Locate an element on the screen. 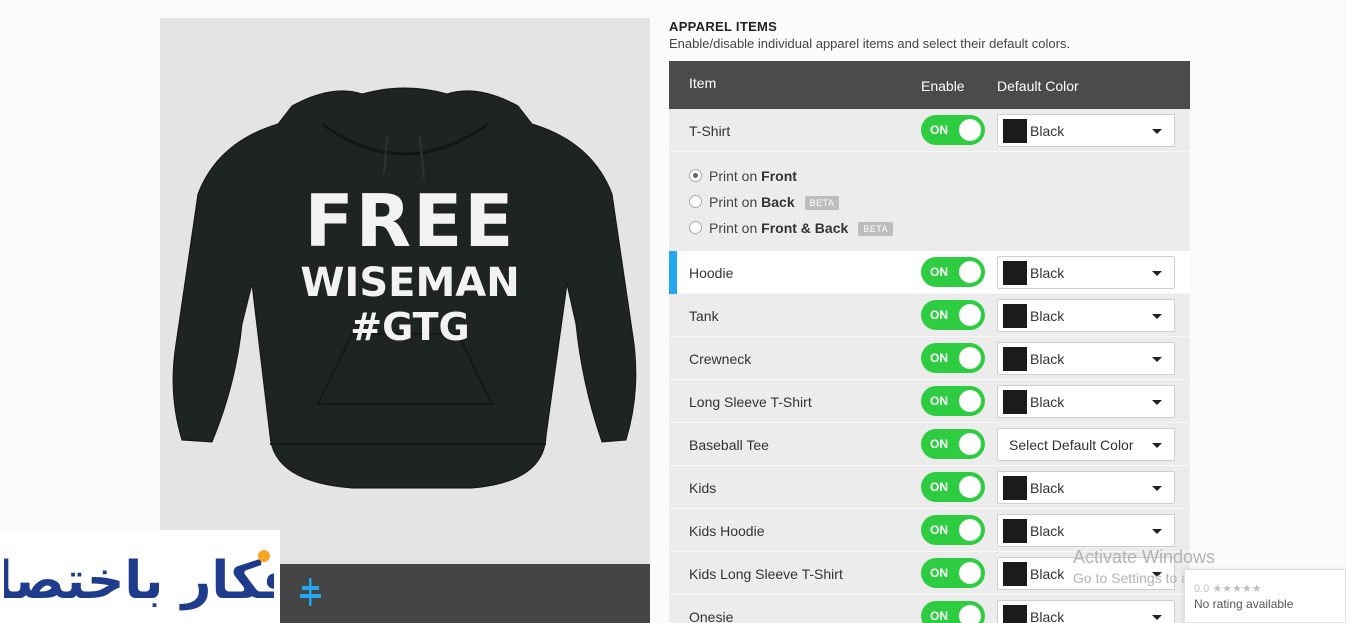 The width and height of the screenshot is (1346, 623). default-color-select: Select Default Color is located at coordinates (1086, 444).